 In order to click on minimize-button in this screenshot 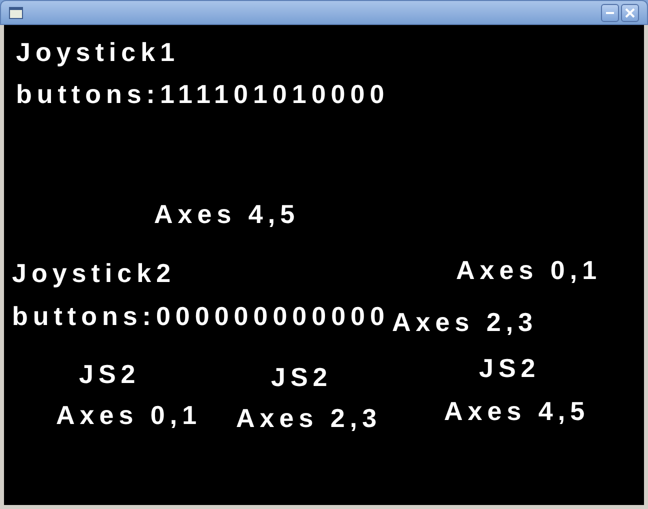, I will do `click(610, 13)`.